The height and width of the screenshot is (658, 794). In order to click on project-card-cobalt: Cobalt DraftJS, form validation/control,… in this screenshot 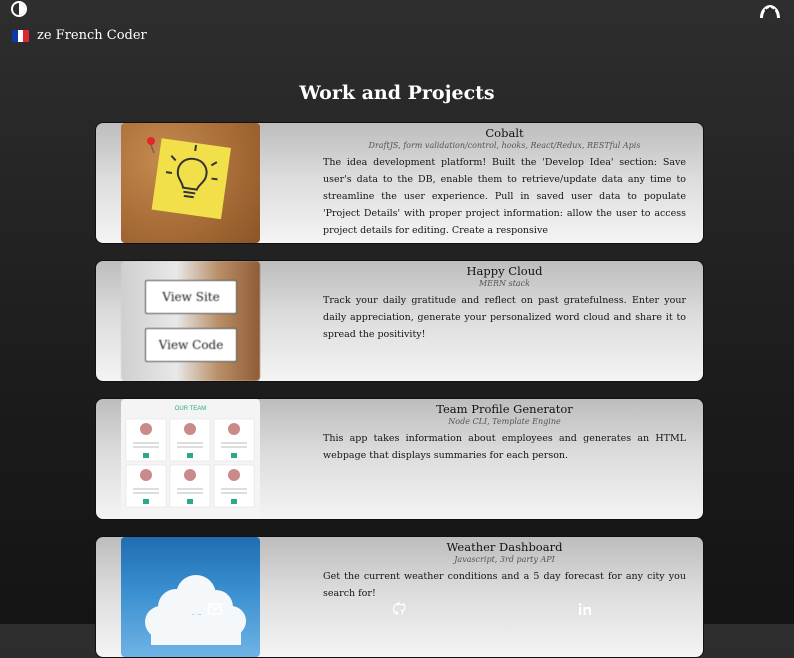, I will do `click(399, 183)`.